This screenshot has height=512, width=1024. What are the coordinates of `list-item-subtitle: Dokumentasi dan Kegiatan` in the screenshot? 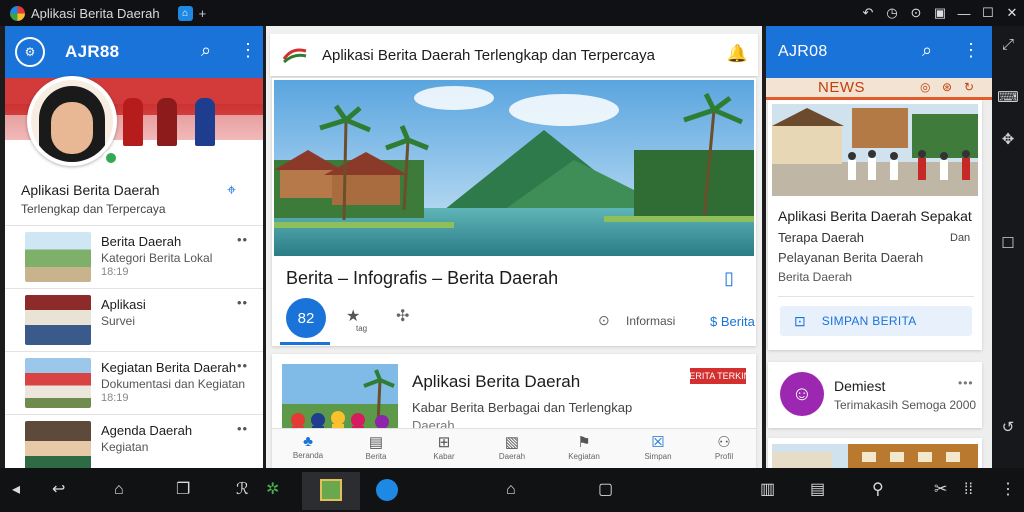 It's located at (173, 384).